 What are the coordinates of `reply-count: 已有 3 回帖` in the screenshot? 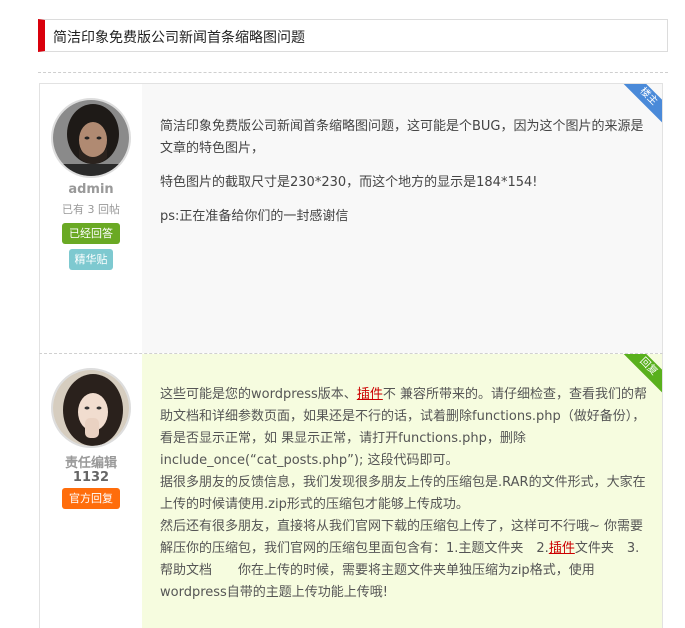 It's located at (91, 209).